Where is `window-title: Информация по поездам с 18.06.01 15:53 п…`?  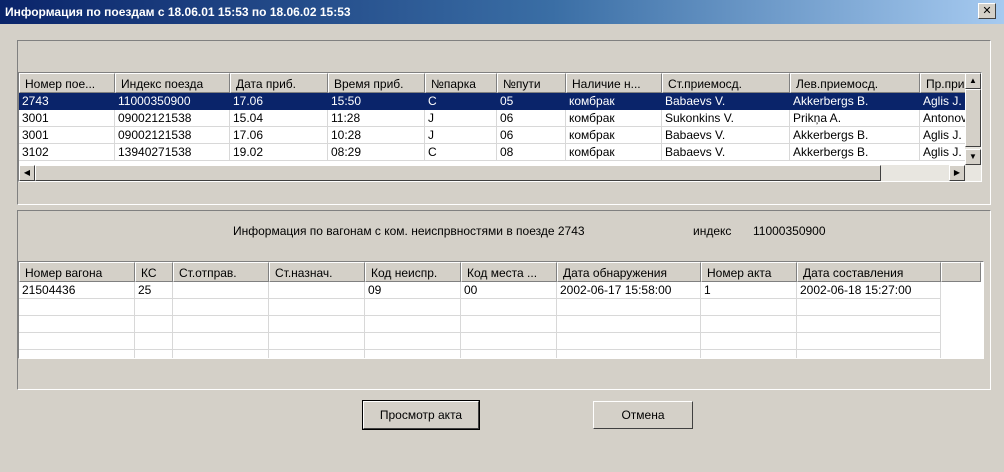 window-title: Информация по поездам с 18.06.01 15:53 п… is located at coordinates (178, 12).